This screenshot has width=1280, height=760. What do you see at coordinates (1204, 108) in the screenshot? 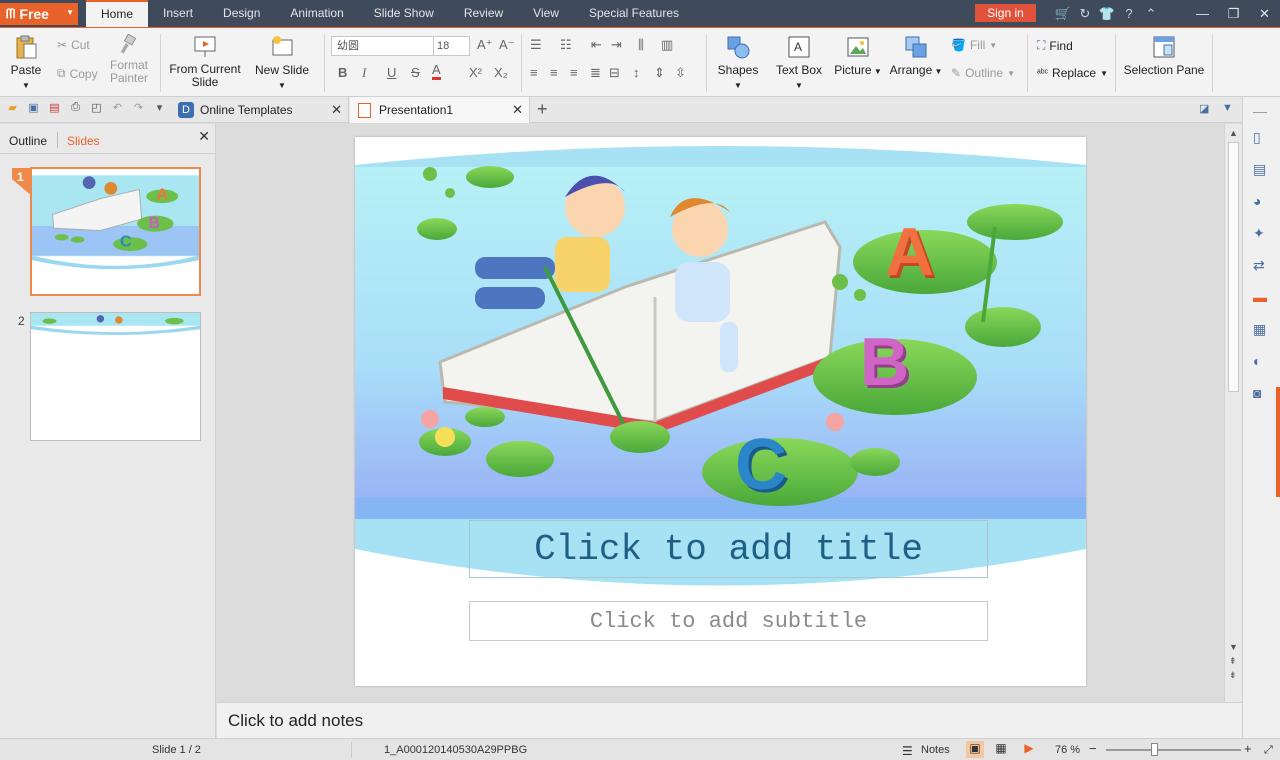
I see `minimize-pane-icon: ◪` at bounding box center [1204, 108].